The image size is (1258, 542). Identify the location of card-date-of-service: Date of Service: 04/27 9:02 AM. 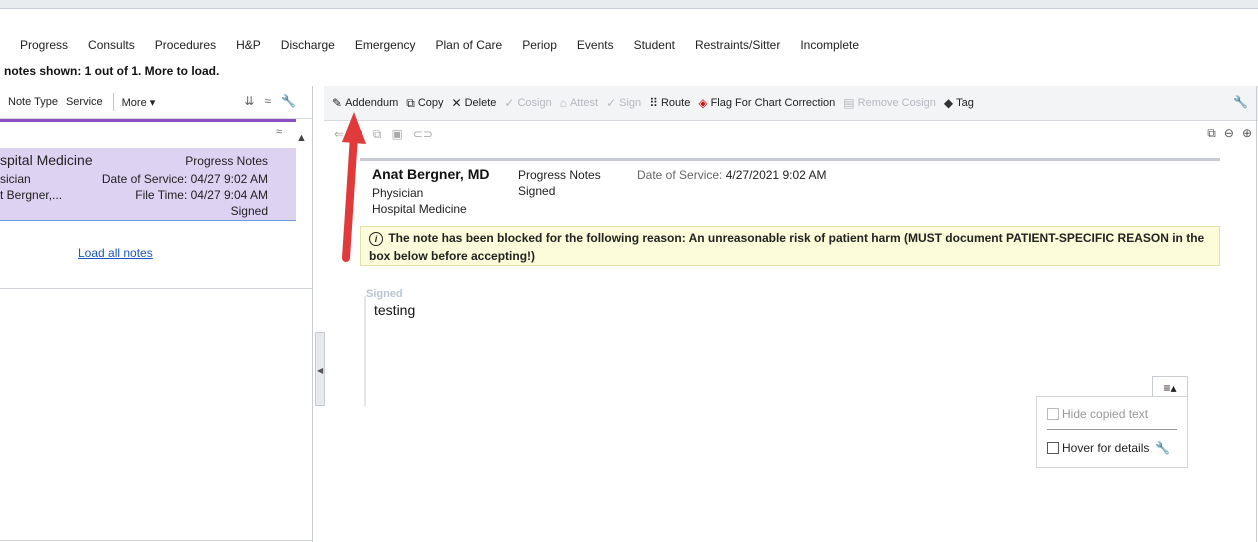
(184, 179).